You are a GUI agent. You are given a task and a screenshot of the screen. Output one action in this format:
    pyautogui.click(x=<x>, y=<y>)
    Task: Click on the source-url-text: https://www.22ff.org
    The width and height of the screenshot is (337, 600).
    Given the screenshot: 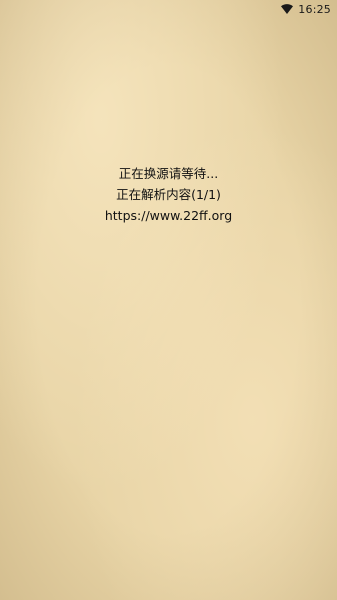 What is the action you would take?
    pyautogui.click(x=168, y=215)
    